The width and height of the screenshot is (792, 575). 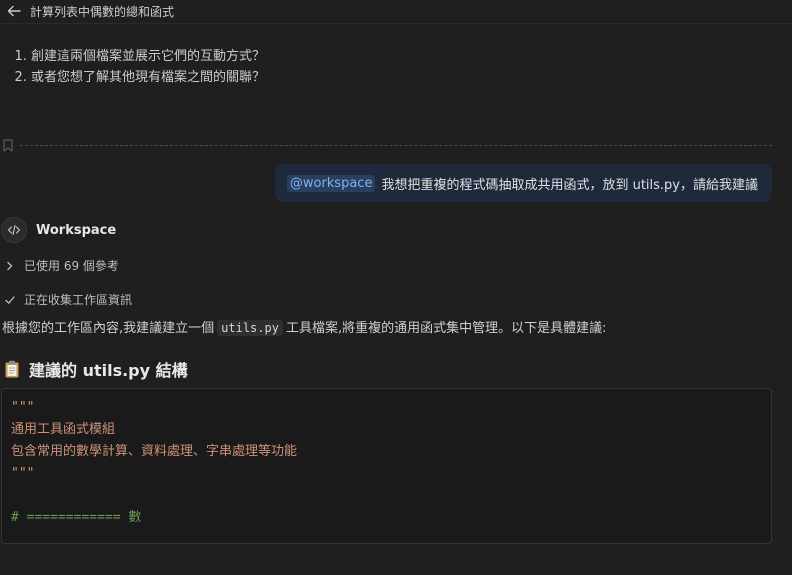 I want to click on chat-title: 計算列表中偶數的總和函式, so click(x=102, y=12).